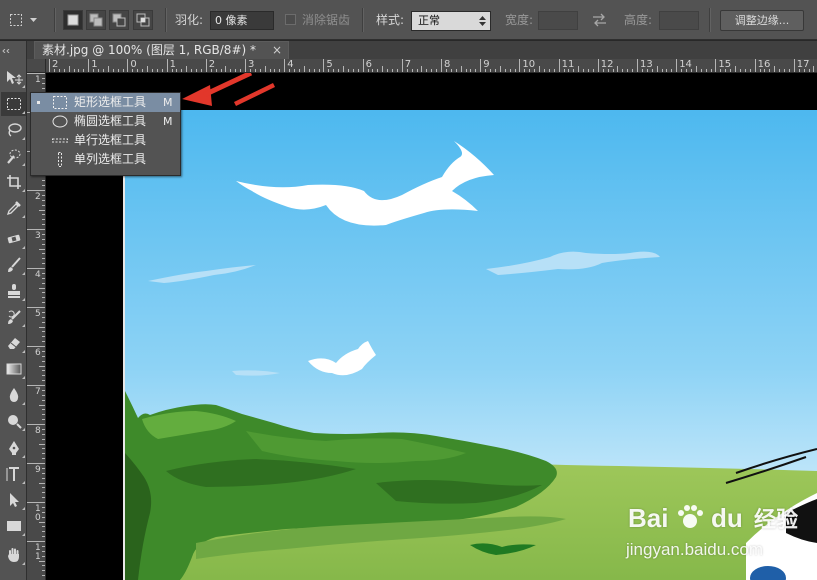  What do you see at coordinates (105, 102) in the screenshot?
I see `flyout-item-rect-marquee: 矩形选框工具 M` at bounding box center [105, 102].